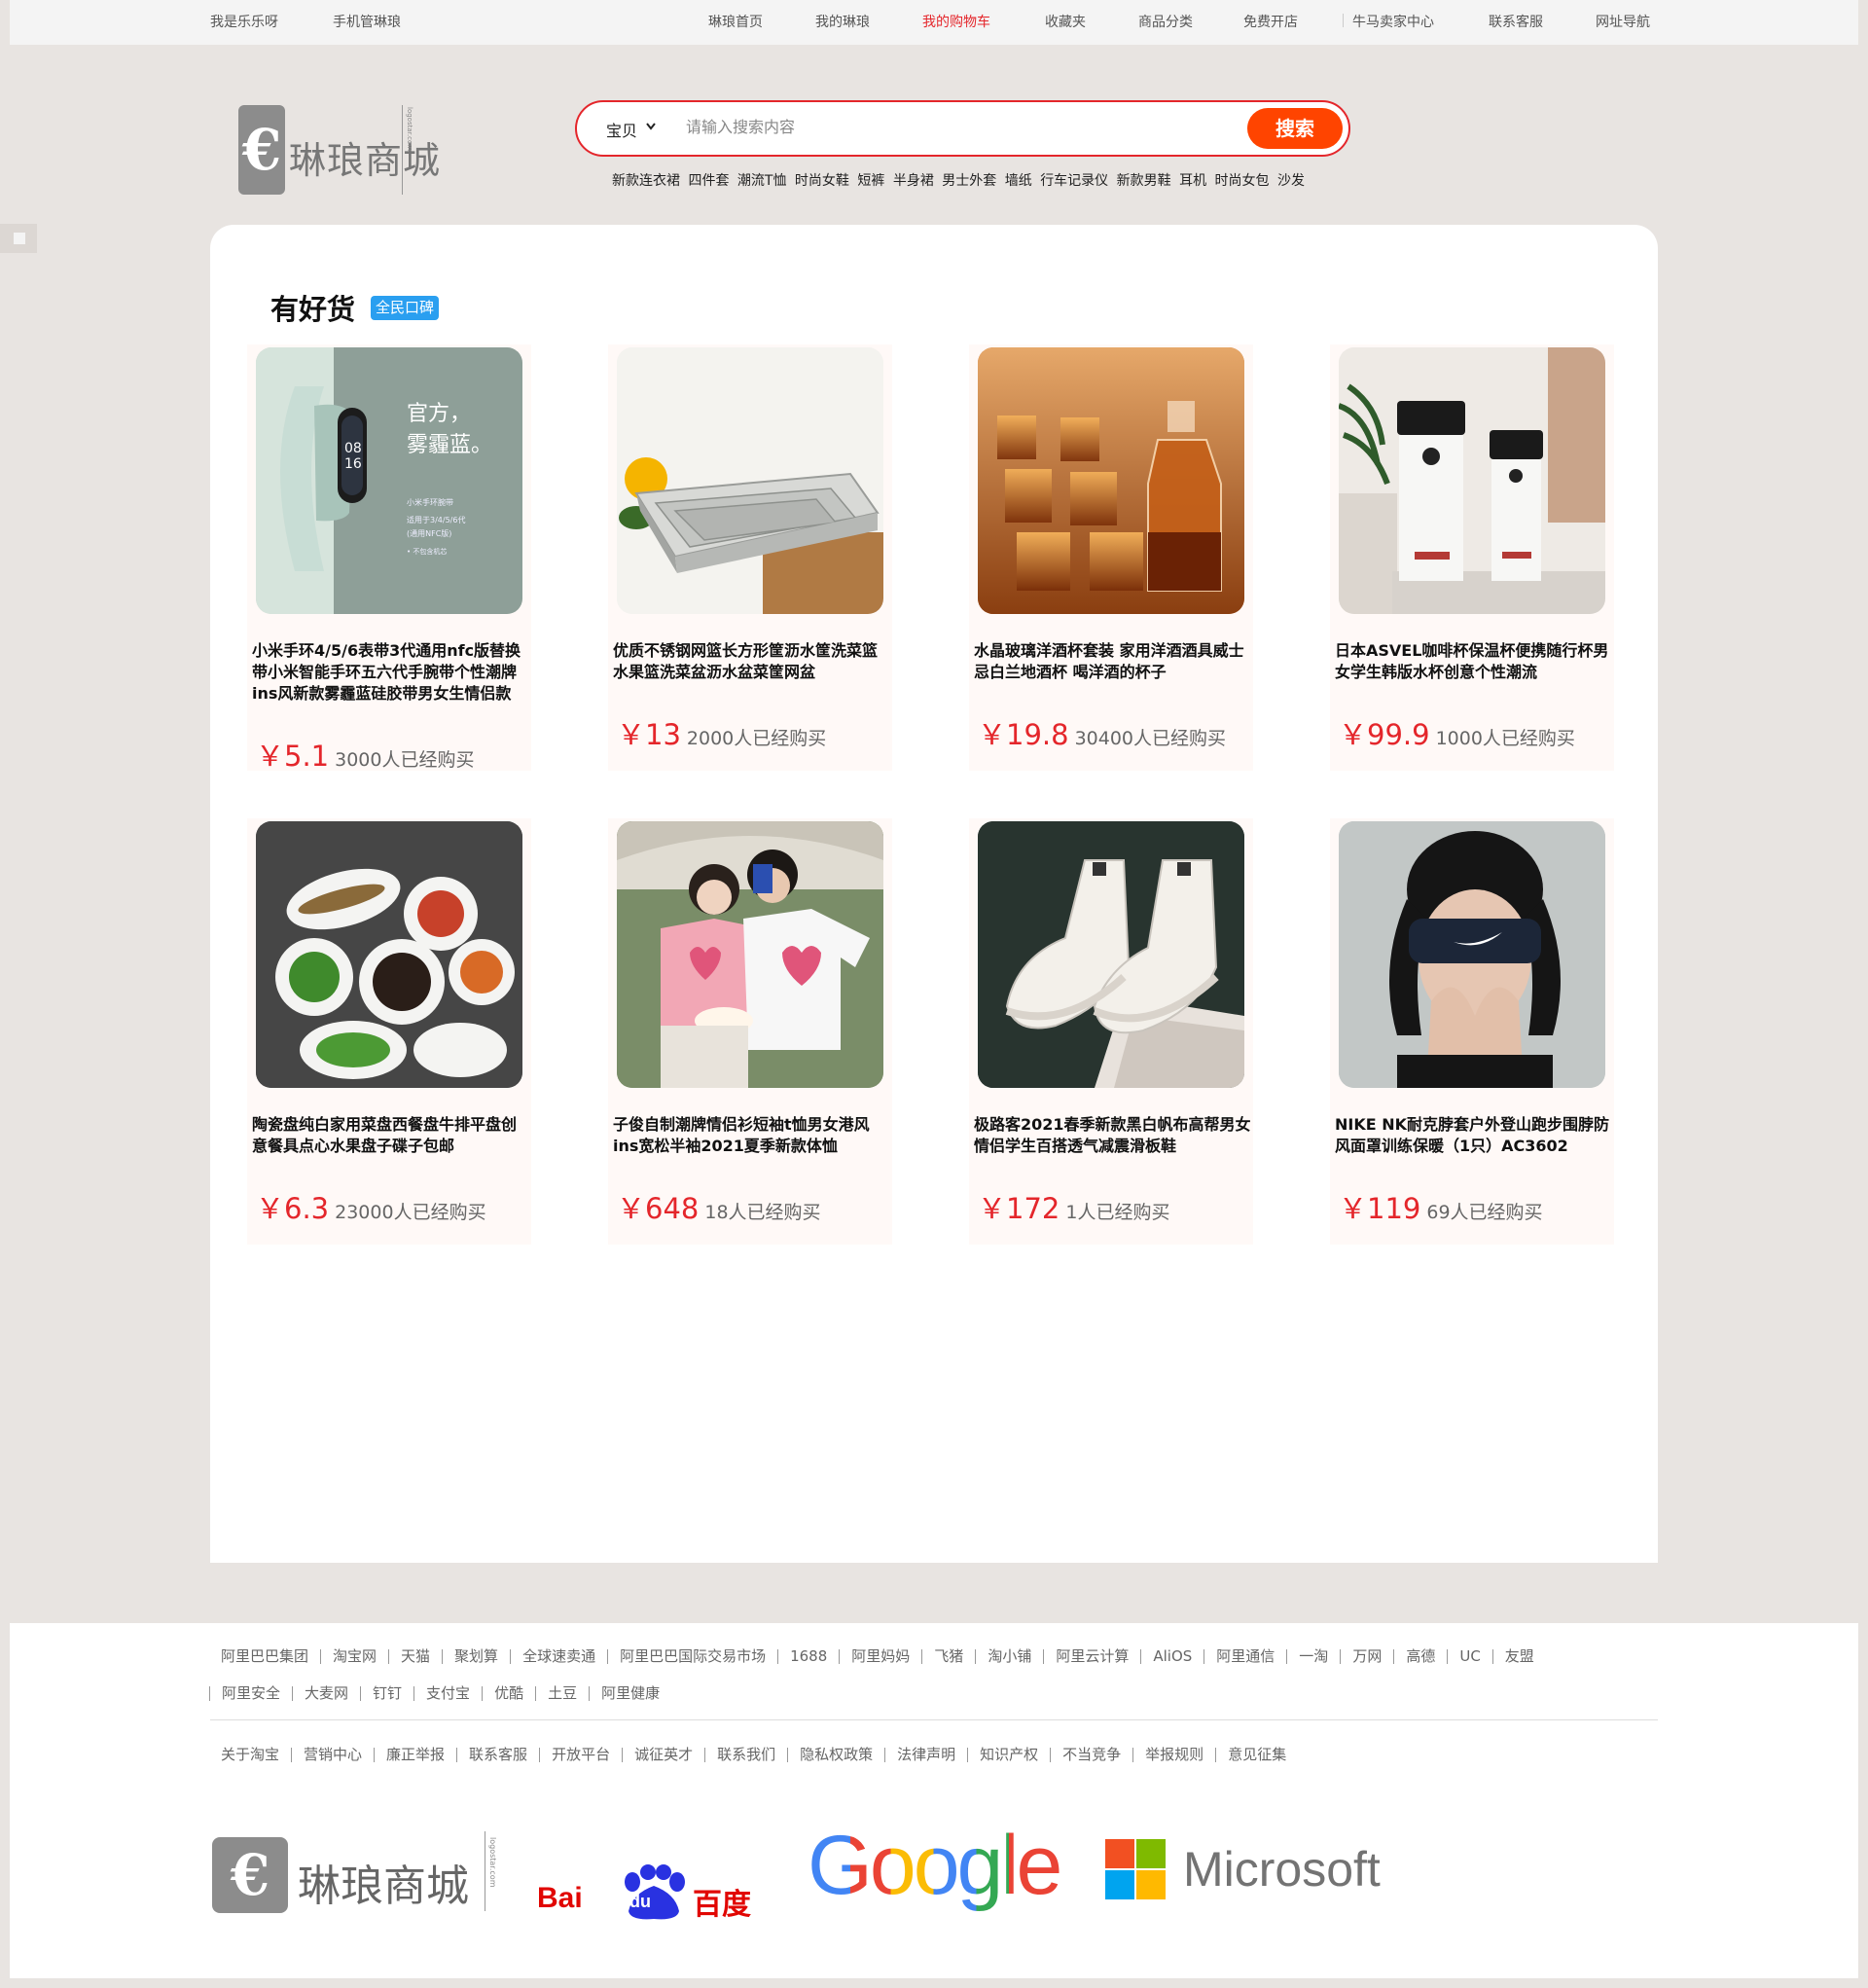  I want to click on footer-link: 关于淘宝, so click(250, 1755).